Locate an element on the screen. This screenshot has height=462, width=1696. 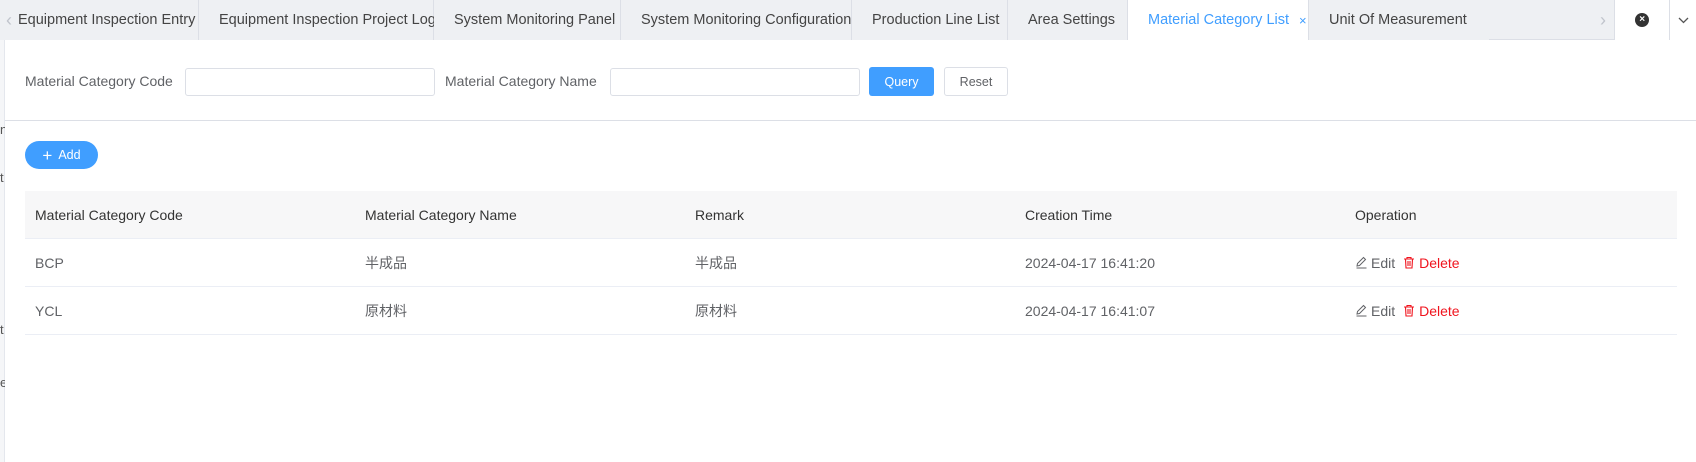
tab-unit-of-measurement: Unit Of Measurement is located at coordinates (1399, 20).